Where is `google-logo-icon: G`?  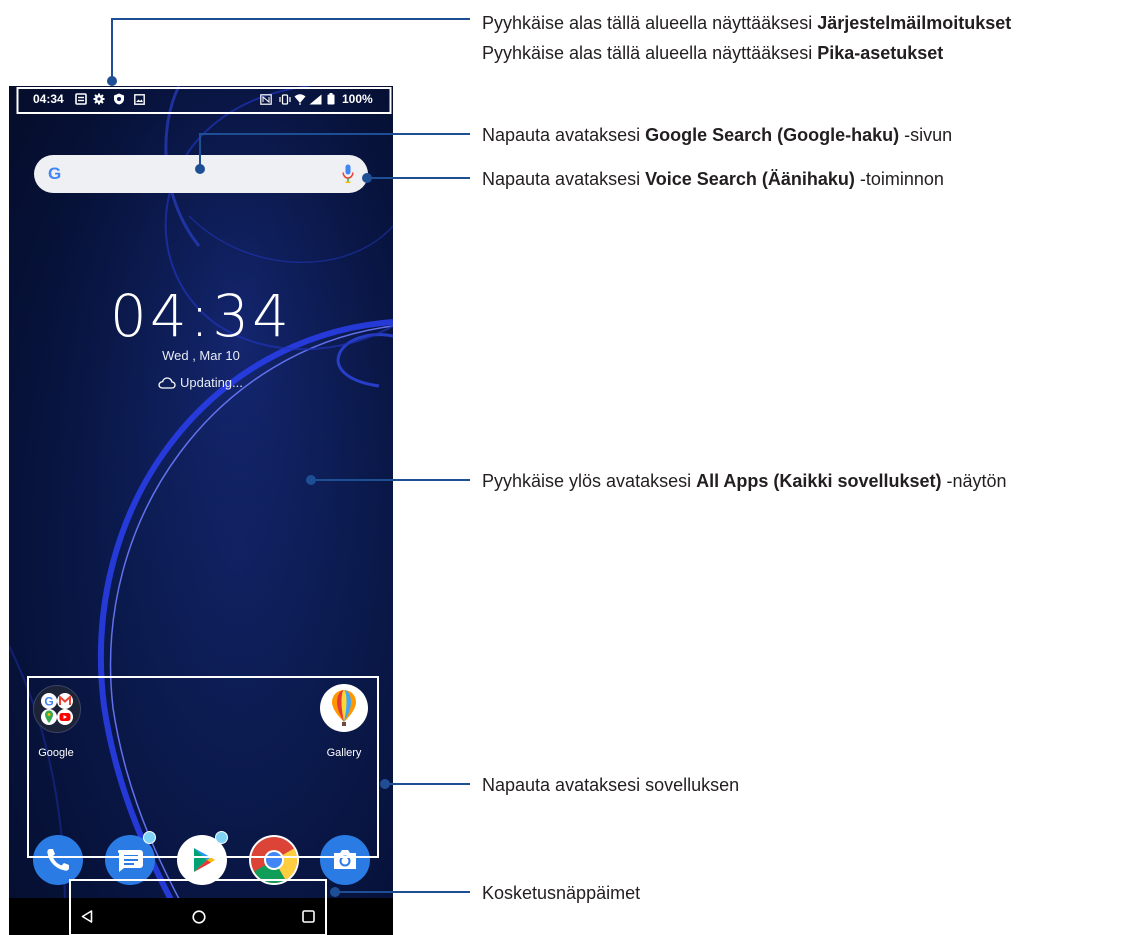 google-logo-icon: G is located at coordinates (55, 173).